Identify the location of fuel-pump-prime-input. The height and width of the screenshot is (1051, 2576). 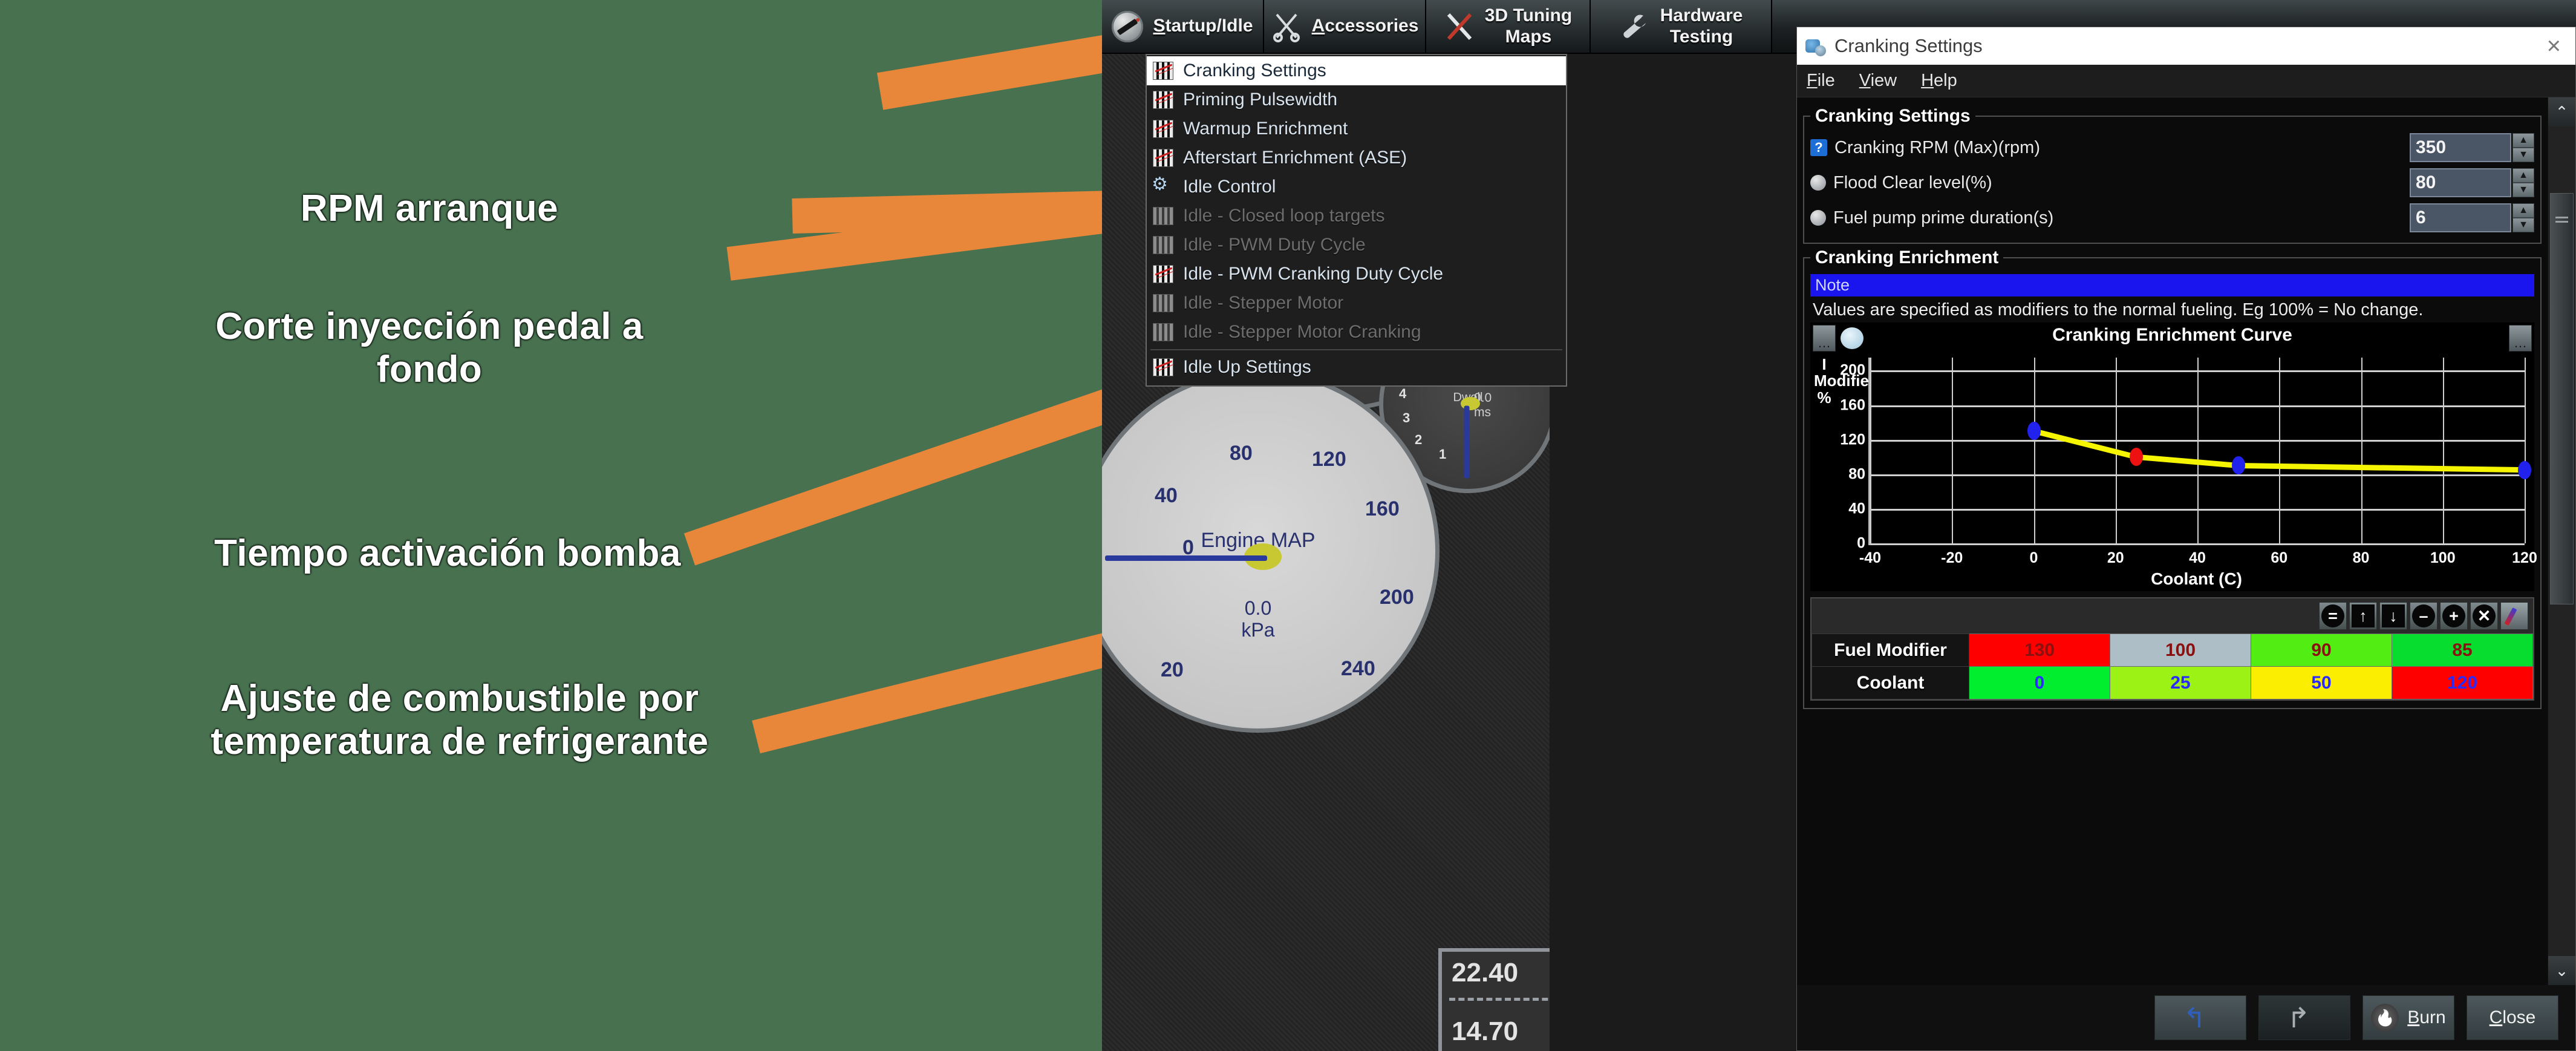
(2460, 217).